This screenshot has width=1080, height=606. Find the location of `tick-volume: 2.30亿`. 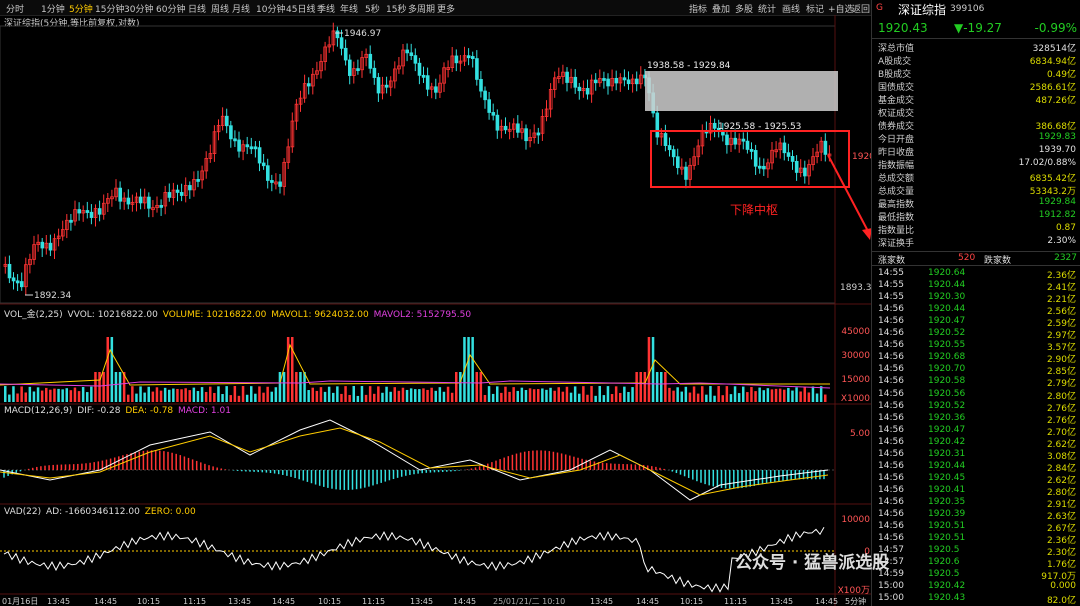

tick-volume: 2.30亿 is located at coordinates (1061, 553).